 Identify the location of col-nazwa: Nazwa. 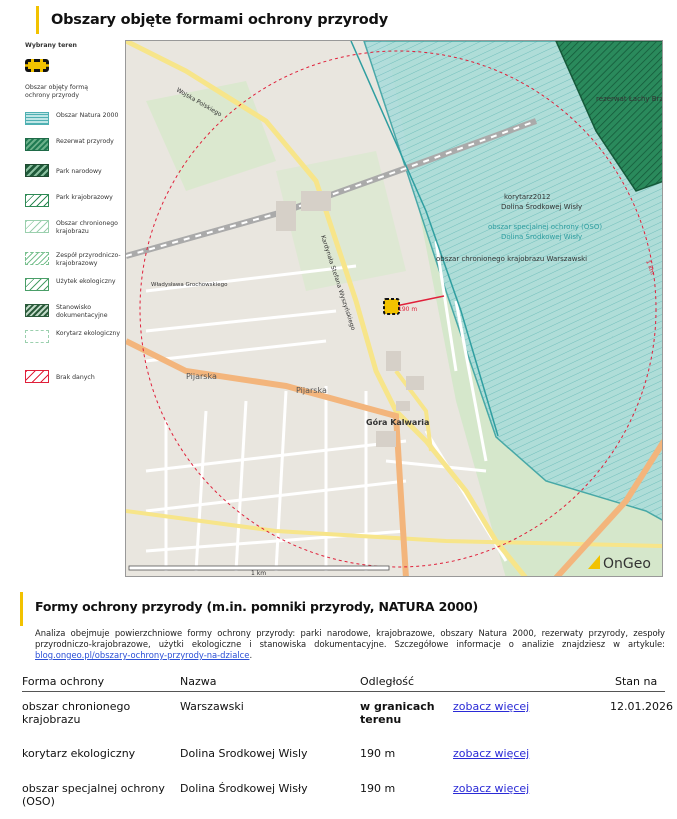
(198, 681).